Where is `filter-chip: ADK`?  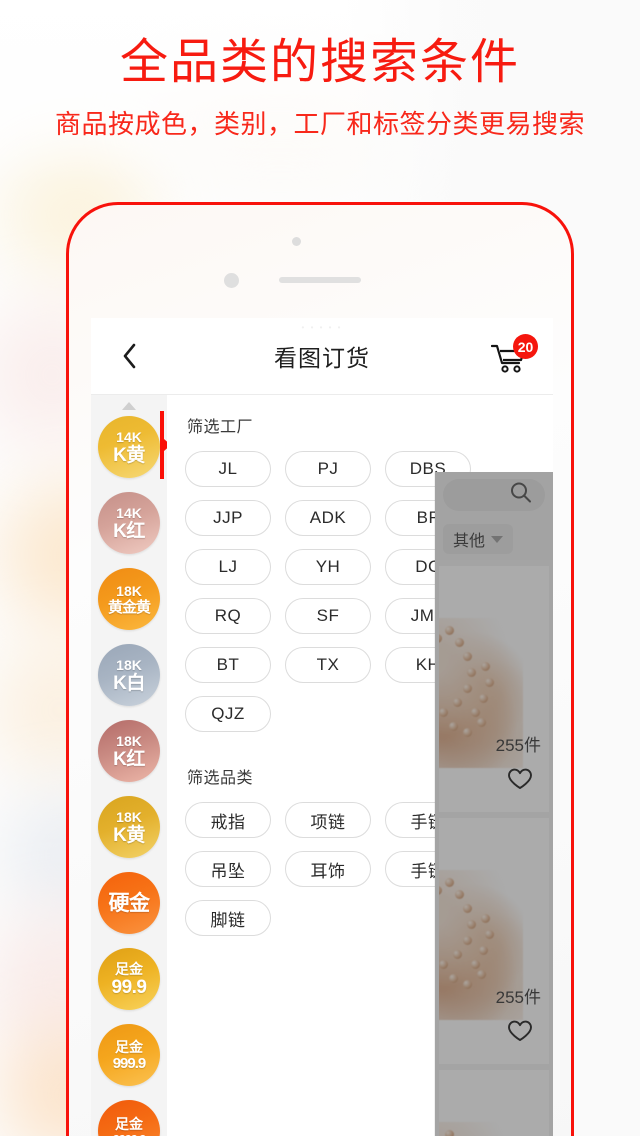 filter-chip: ADK is located at coordinates (328, 518).